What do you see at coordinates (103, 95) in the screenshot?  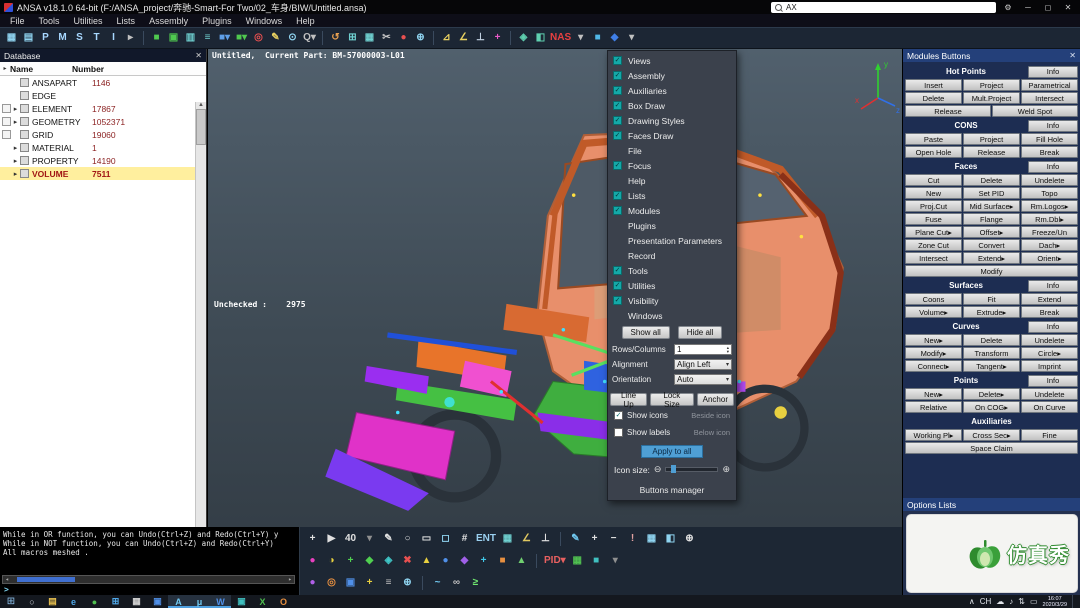 I see `table-row: ▸ EDGE` at bounding box center [103, 95].